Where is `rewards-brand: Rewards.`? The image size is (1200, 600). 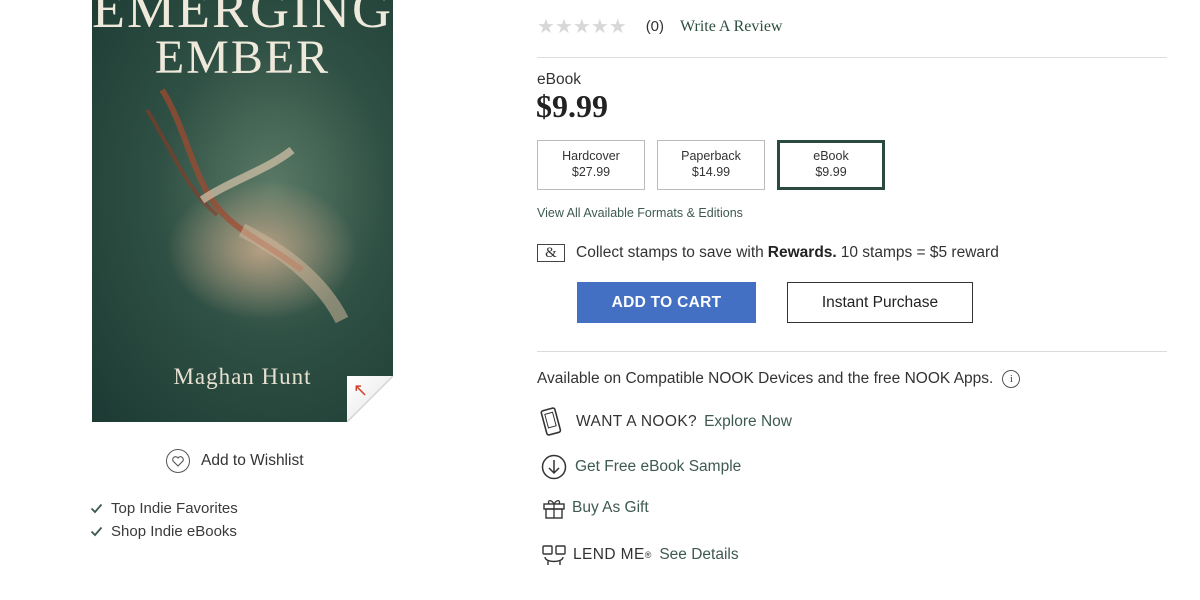
rewards-brand: Rewards. is located at coordinates (802, 252).